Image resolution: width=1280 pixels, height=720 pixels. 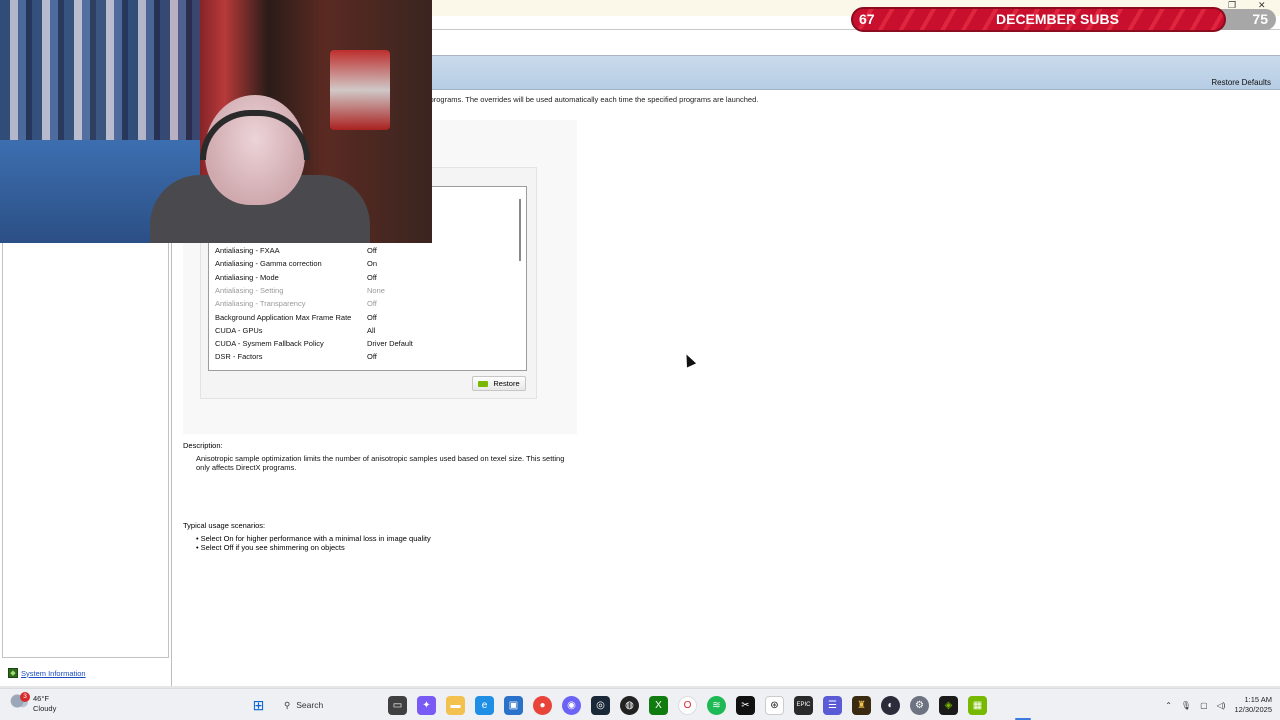 I want to click on usage-label: Typical usage scenarios:, so click(x=224, y=525).